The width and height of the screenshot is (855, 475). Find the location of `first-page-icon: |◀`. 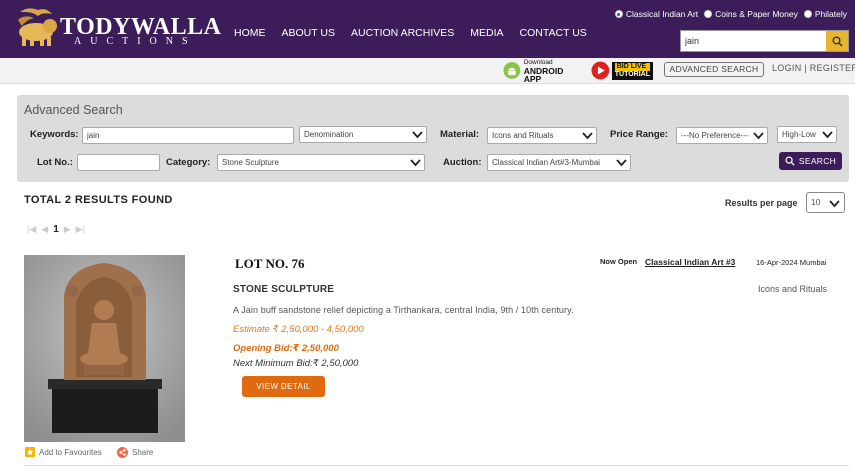

first-page-icon: |◀ is located at coordinates (31, 229).